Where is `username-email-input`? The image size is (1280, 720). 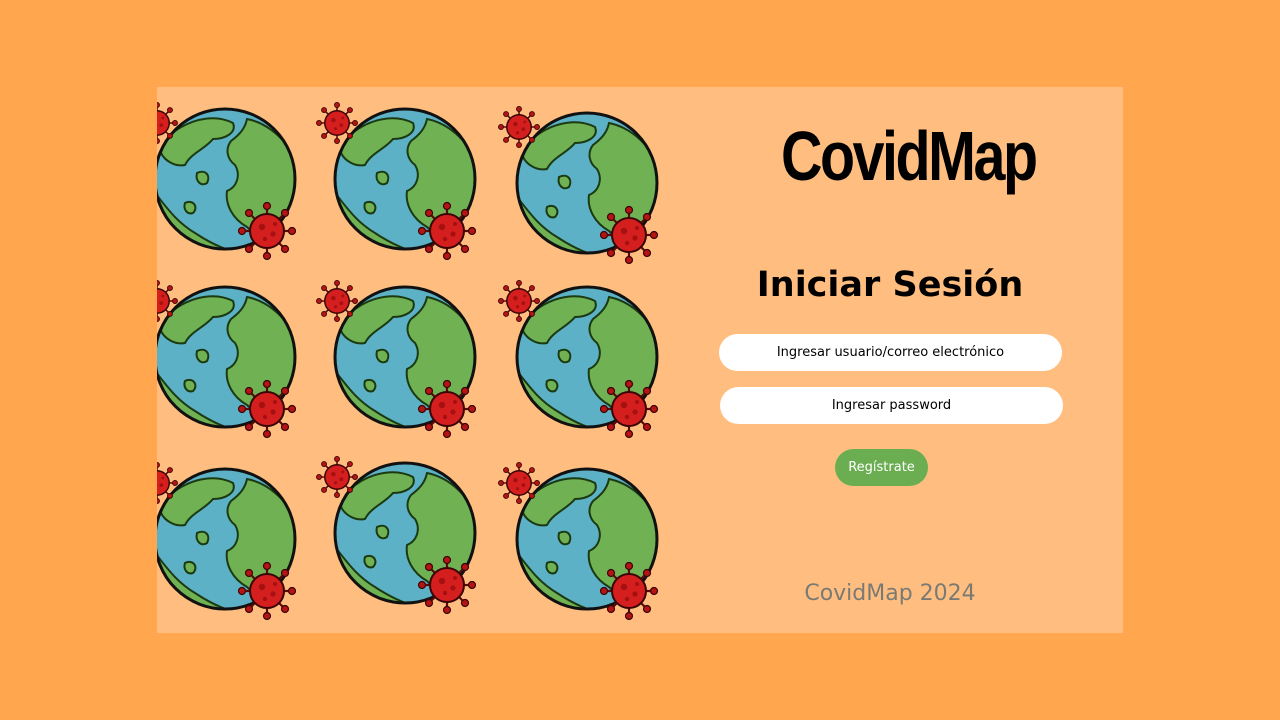 username-email-input is located at coordinates (890, 352).